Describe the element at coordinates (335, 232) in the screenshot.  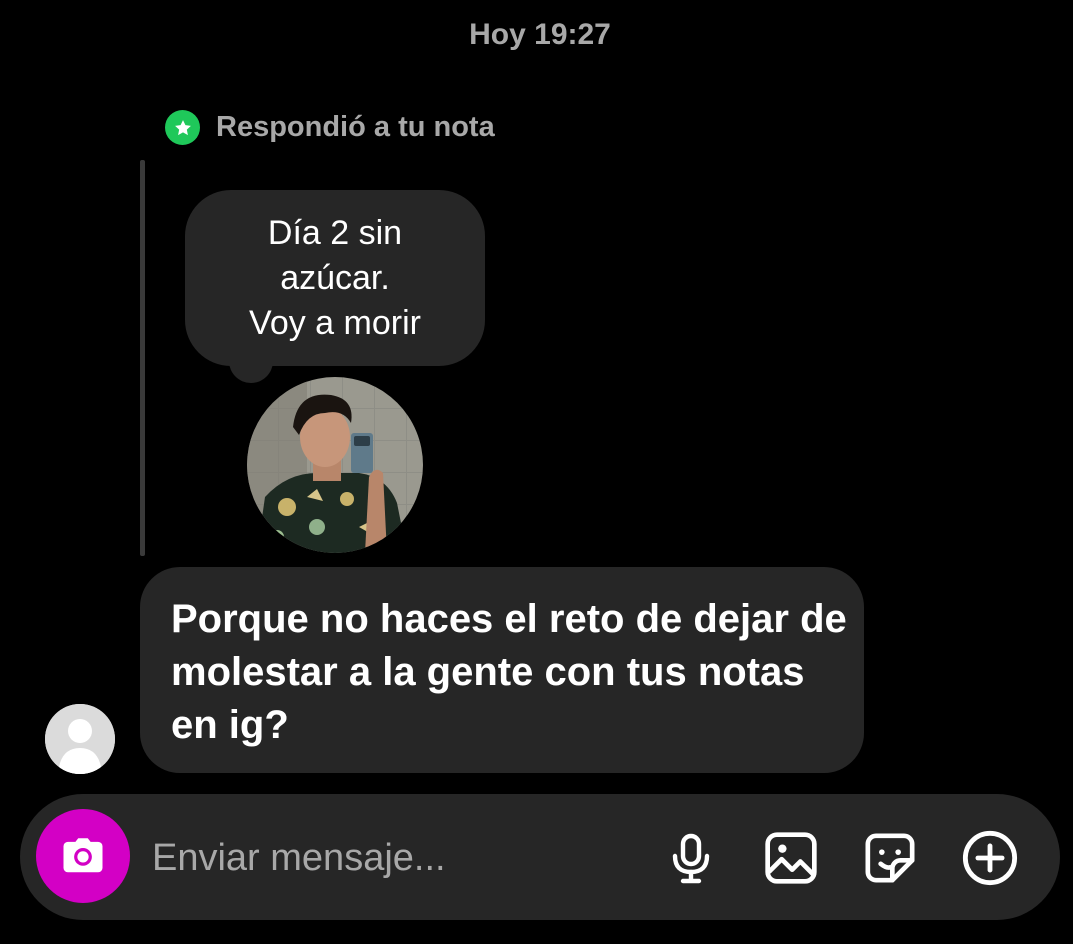
I see `note-line: Día 2 sin` at that location.